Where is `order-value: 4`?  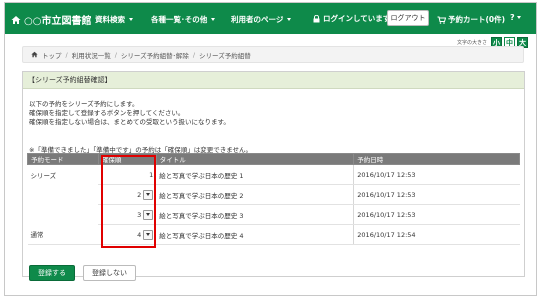 order-value: 4 is located at coordinates (139, 234).